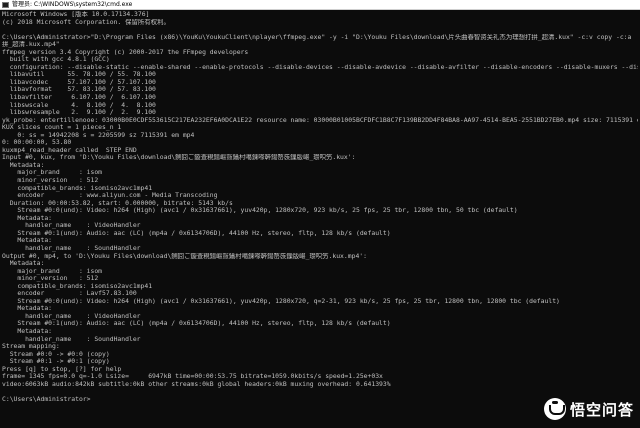 This screenshot has height=428, width=640. Describe the element at coordinates (5, 4) in the screenshot. I see `cmd-icon` at that location.